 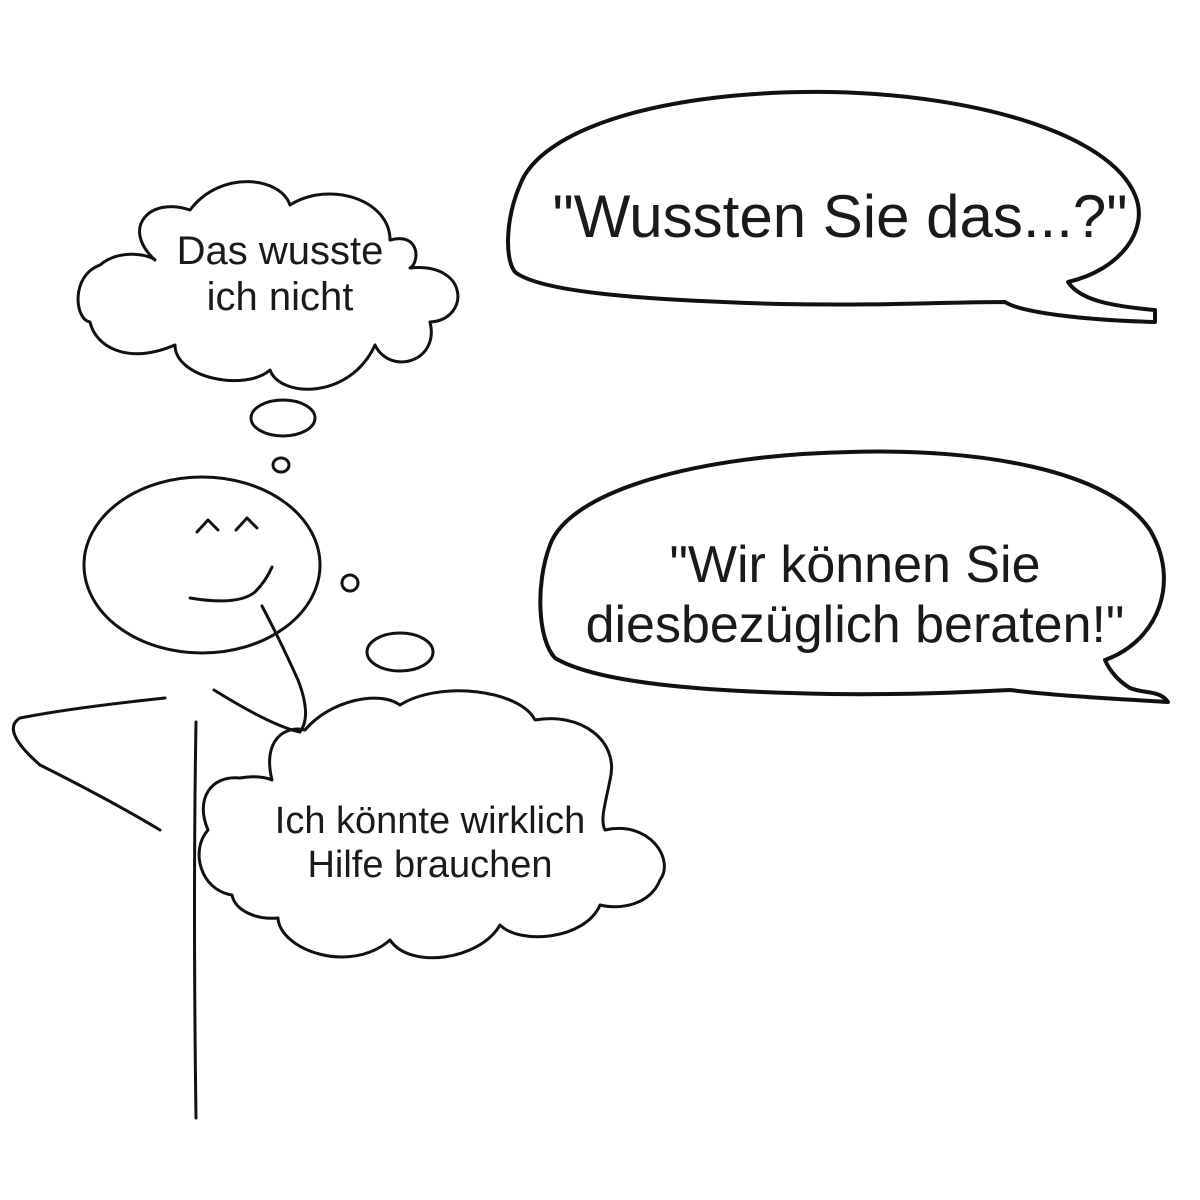 What do you see at coordinates (855, 565) in the screenshot?
I see `speech-bottom-line-1: "Wir können Sie` at bounding box center [855, 565].